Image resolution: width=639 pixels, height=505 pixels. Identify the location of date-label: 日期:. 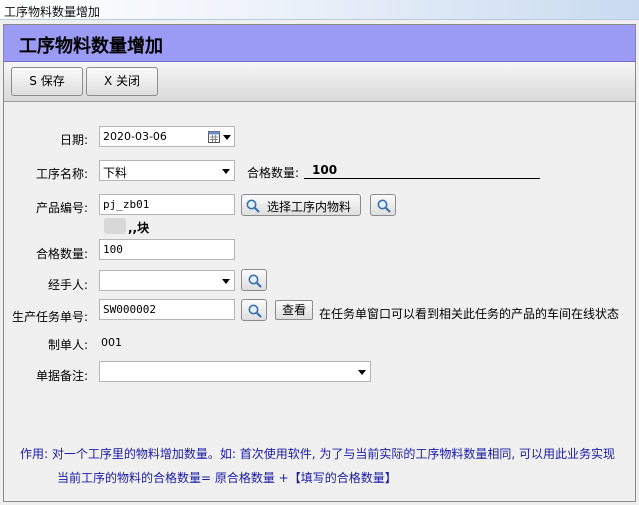
(73, 140).